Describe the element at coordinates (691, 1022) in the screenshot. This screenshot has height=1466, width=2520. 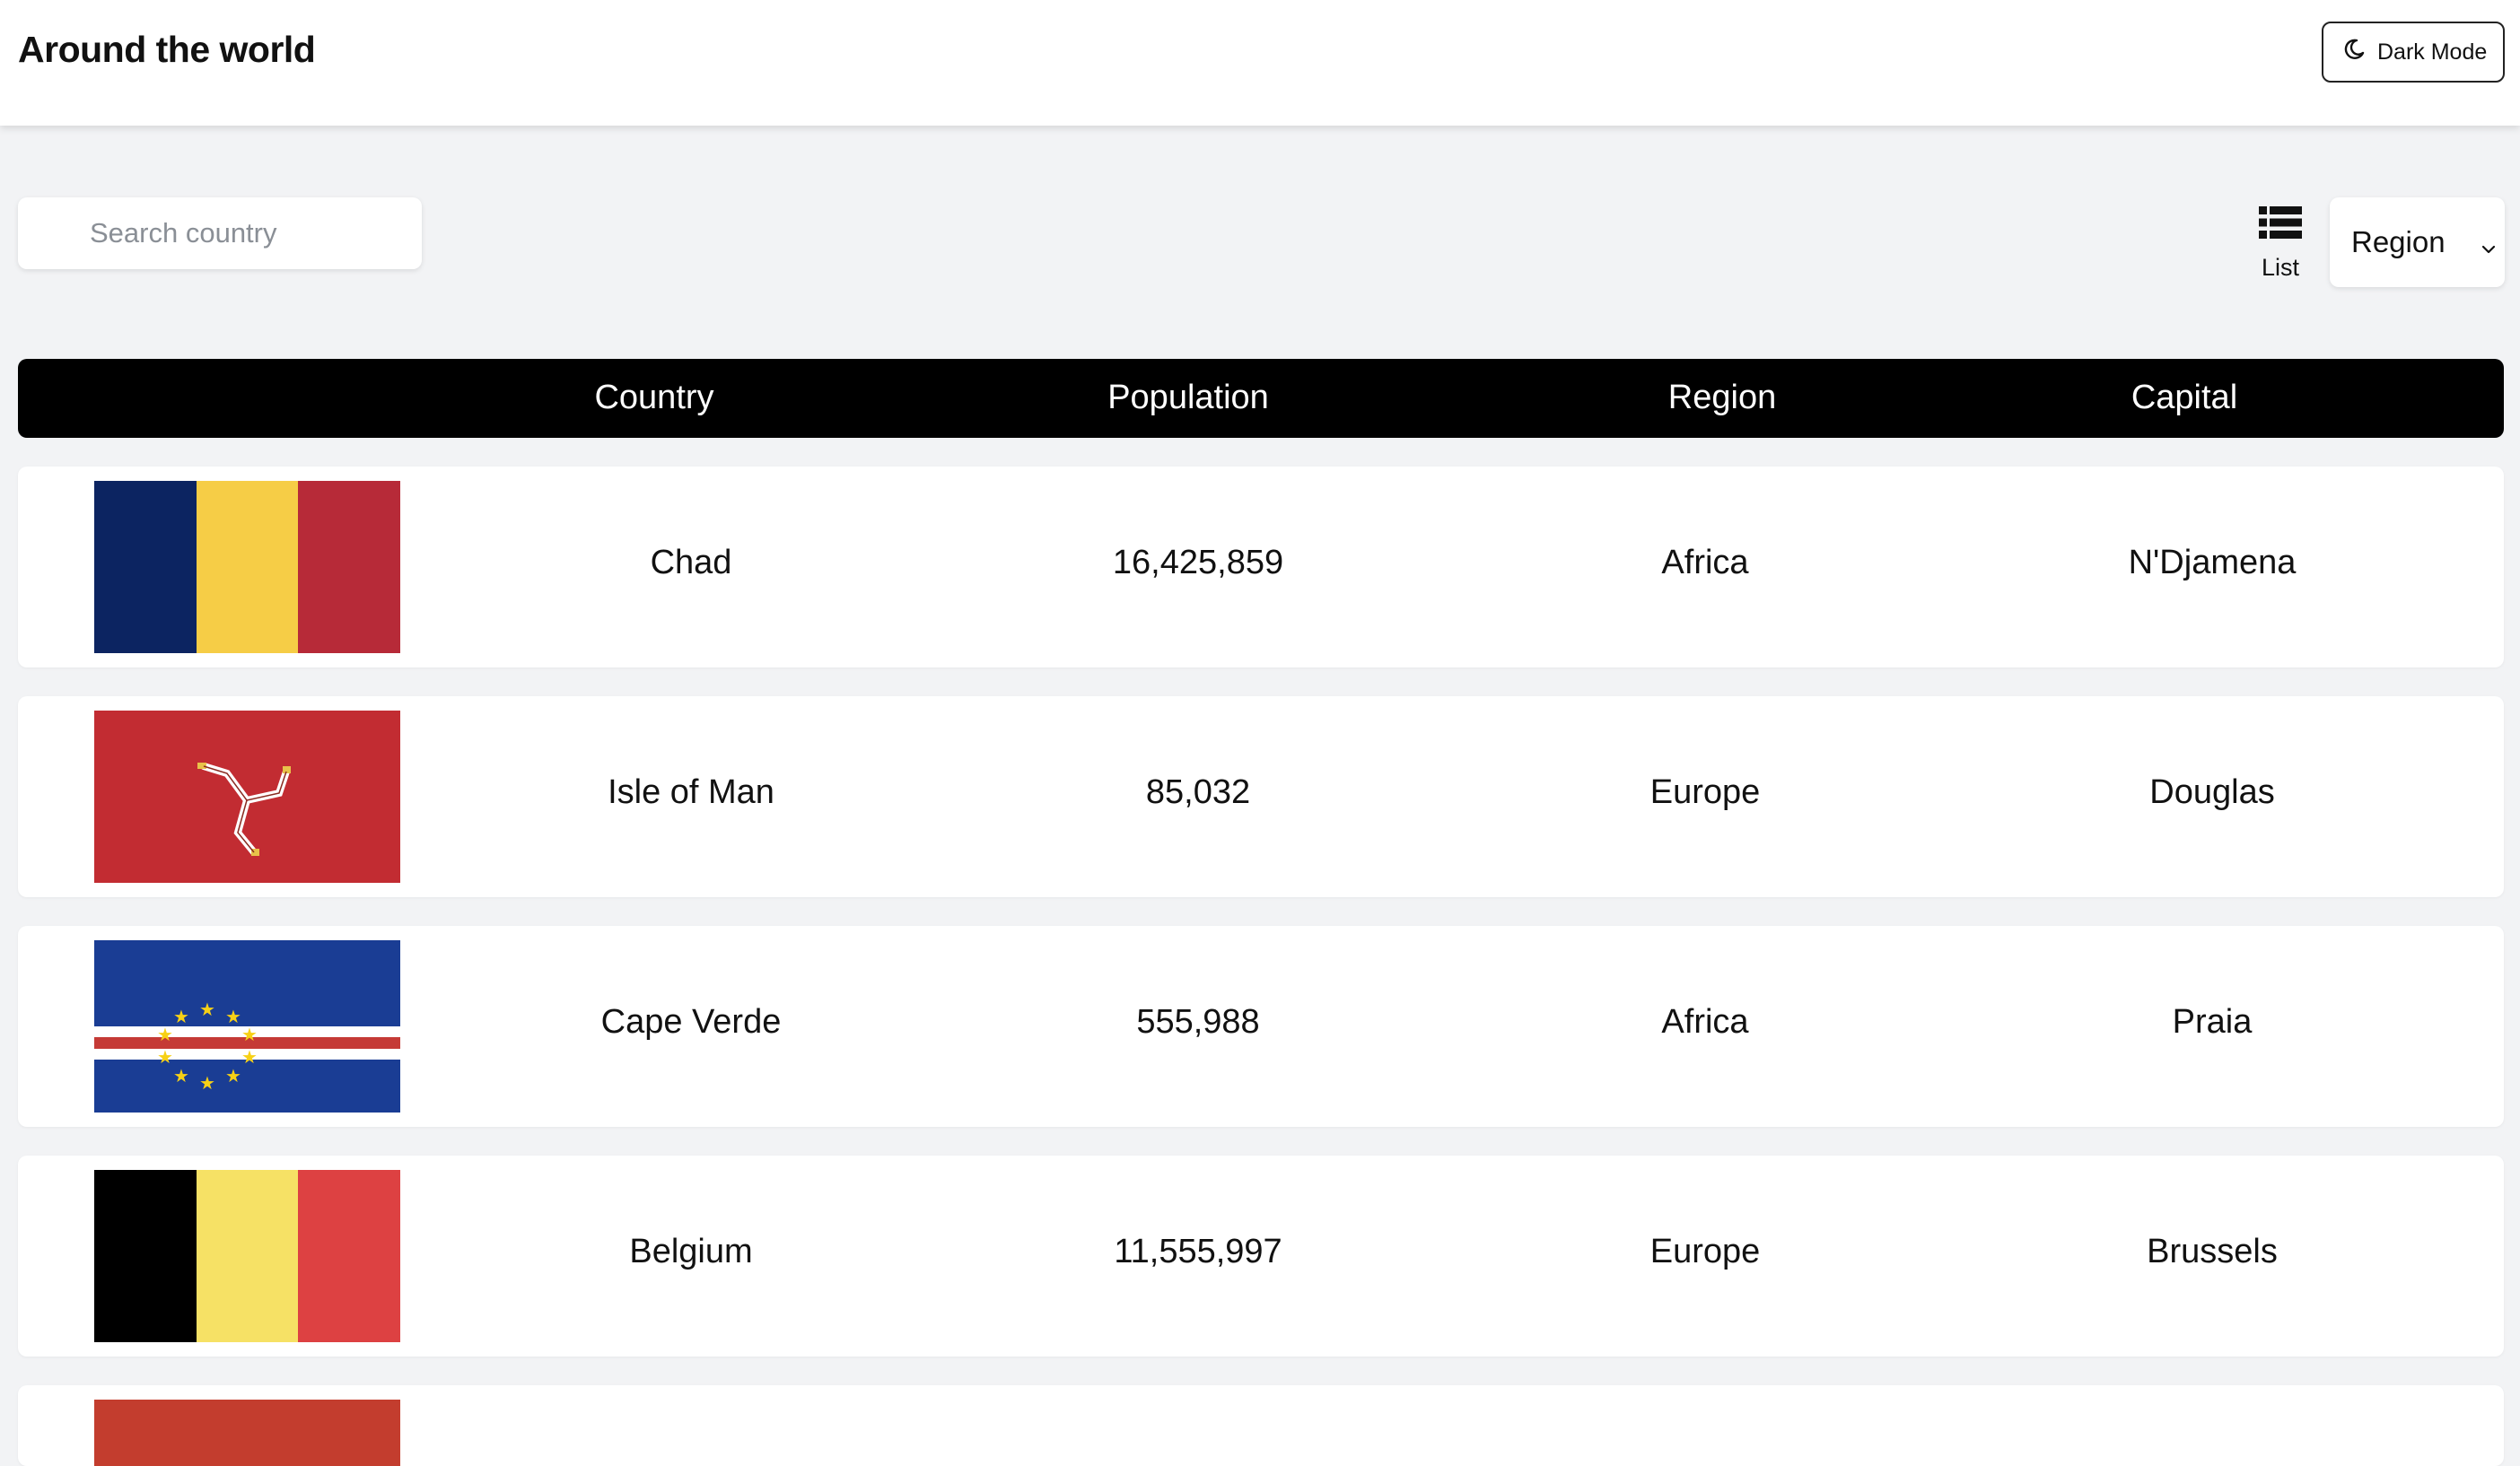
I see `country-name: Cape Verde` at that location.